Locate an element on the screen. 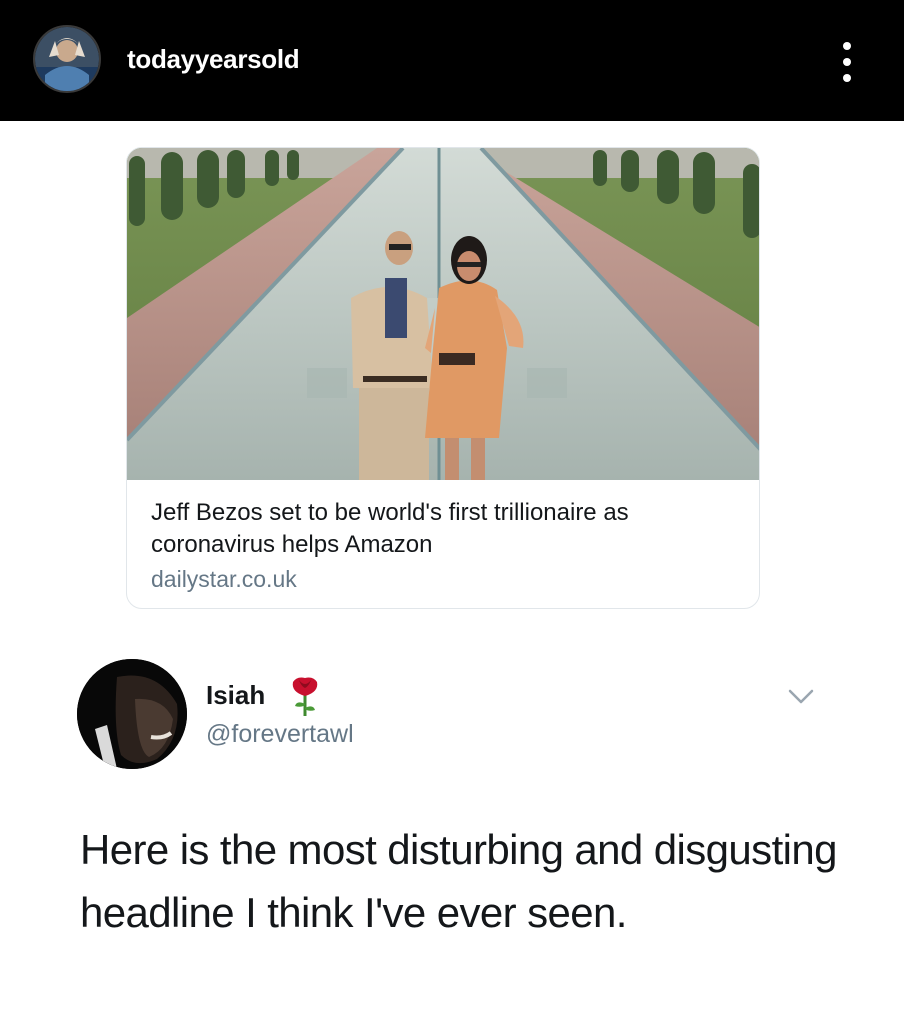  author-avatar is located at coordinates (132, 714).